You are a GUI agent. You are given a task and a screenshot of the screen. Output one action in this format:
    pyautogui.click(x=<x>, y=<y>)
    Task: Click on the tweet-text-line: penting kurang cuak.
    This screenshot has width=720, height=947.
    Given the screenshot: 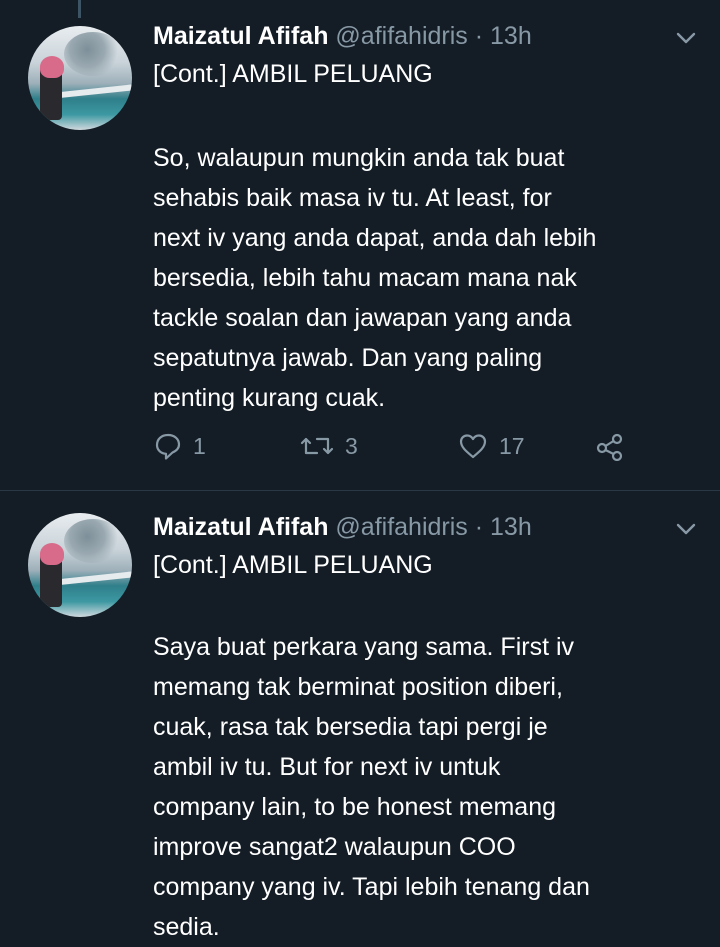 What is the action you would take?
    pyautogui.click(x=269, y=398)
    